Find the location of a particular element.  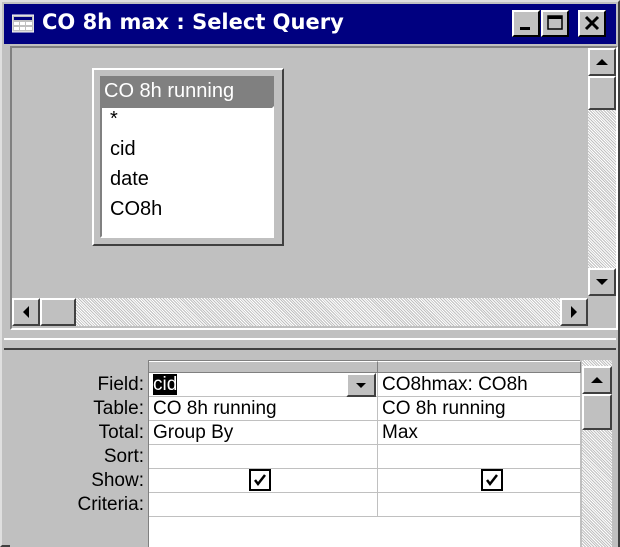

grid-scroll-thumb is located at coordinates (597, 412).